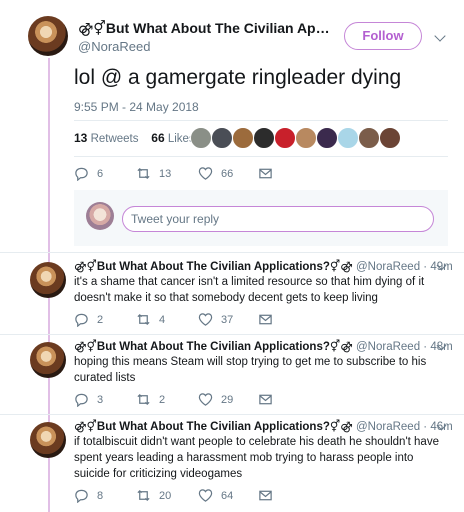 The image size is (464, 512). What do you see at coordinates (153, 173) in the screenshot?
I see `retweet-button: 13` at bounding box center [153, 173].